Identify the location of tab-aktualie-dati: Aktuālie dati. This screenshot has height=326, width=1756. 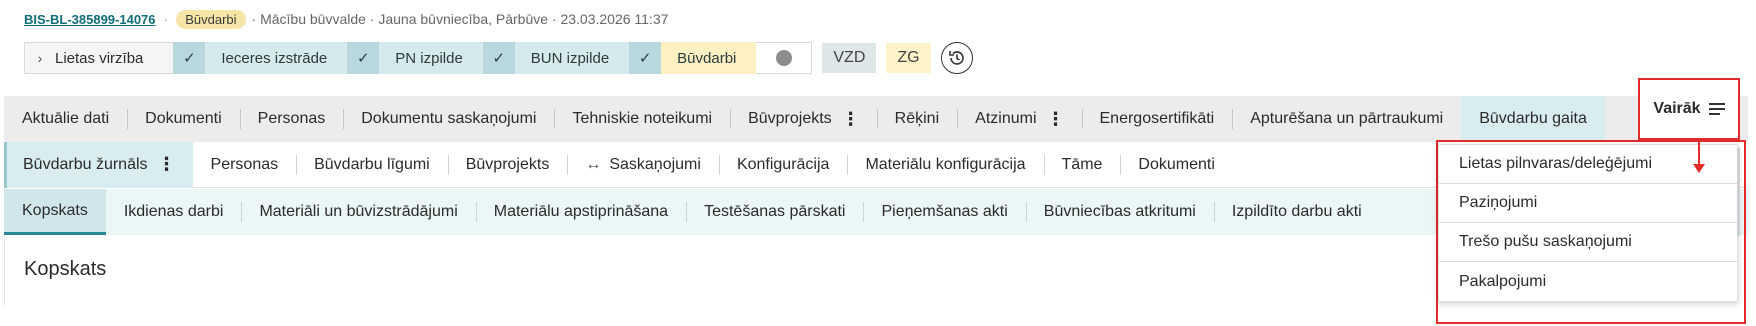
(65, 119).